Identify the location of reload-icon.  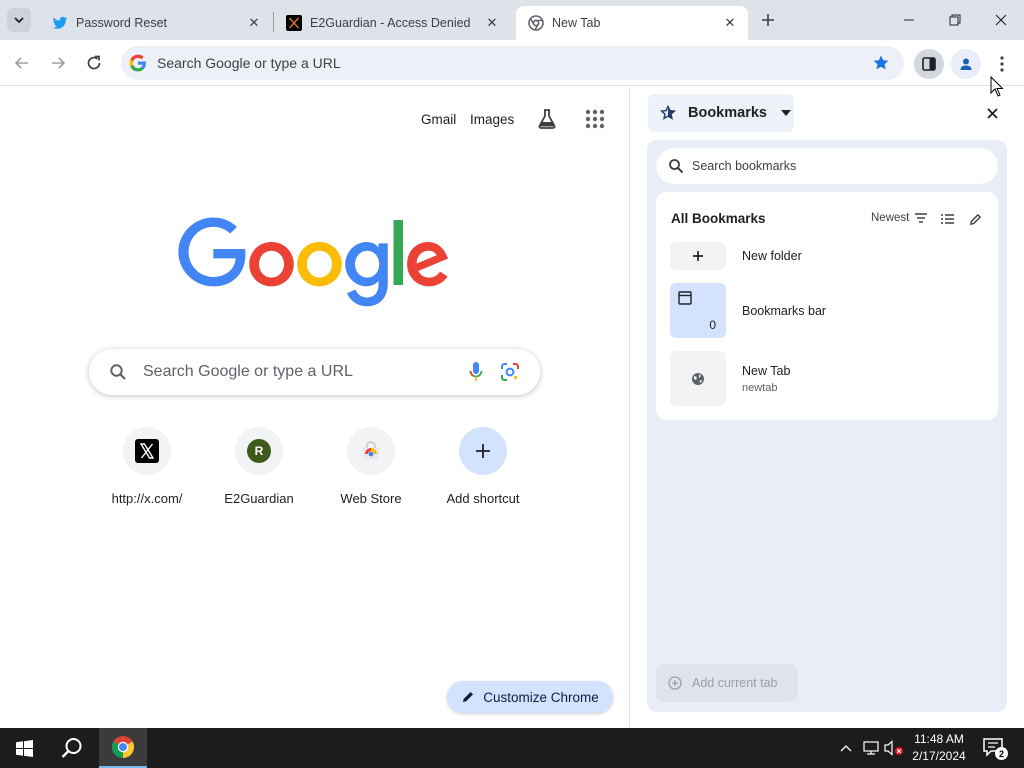
(94, 62).